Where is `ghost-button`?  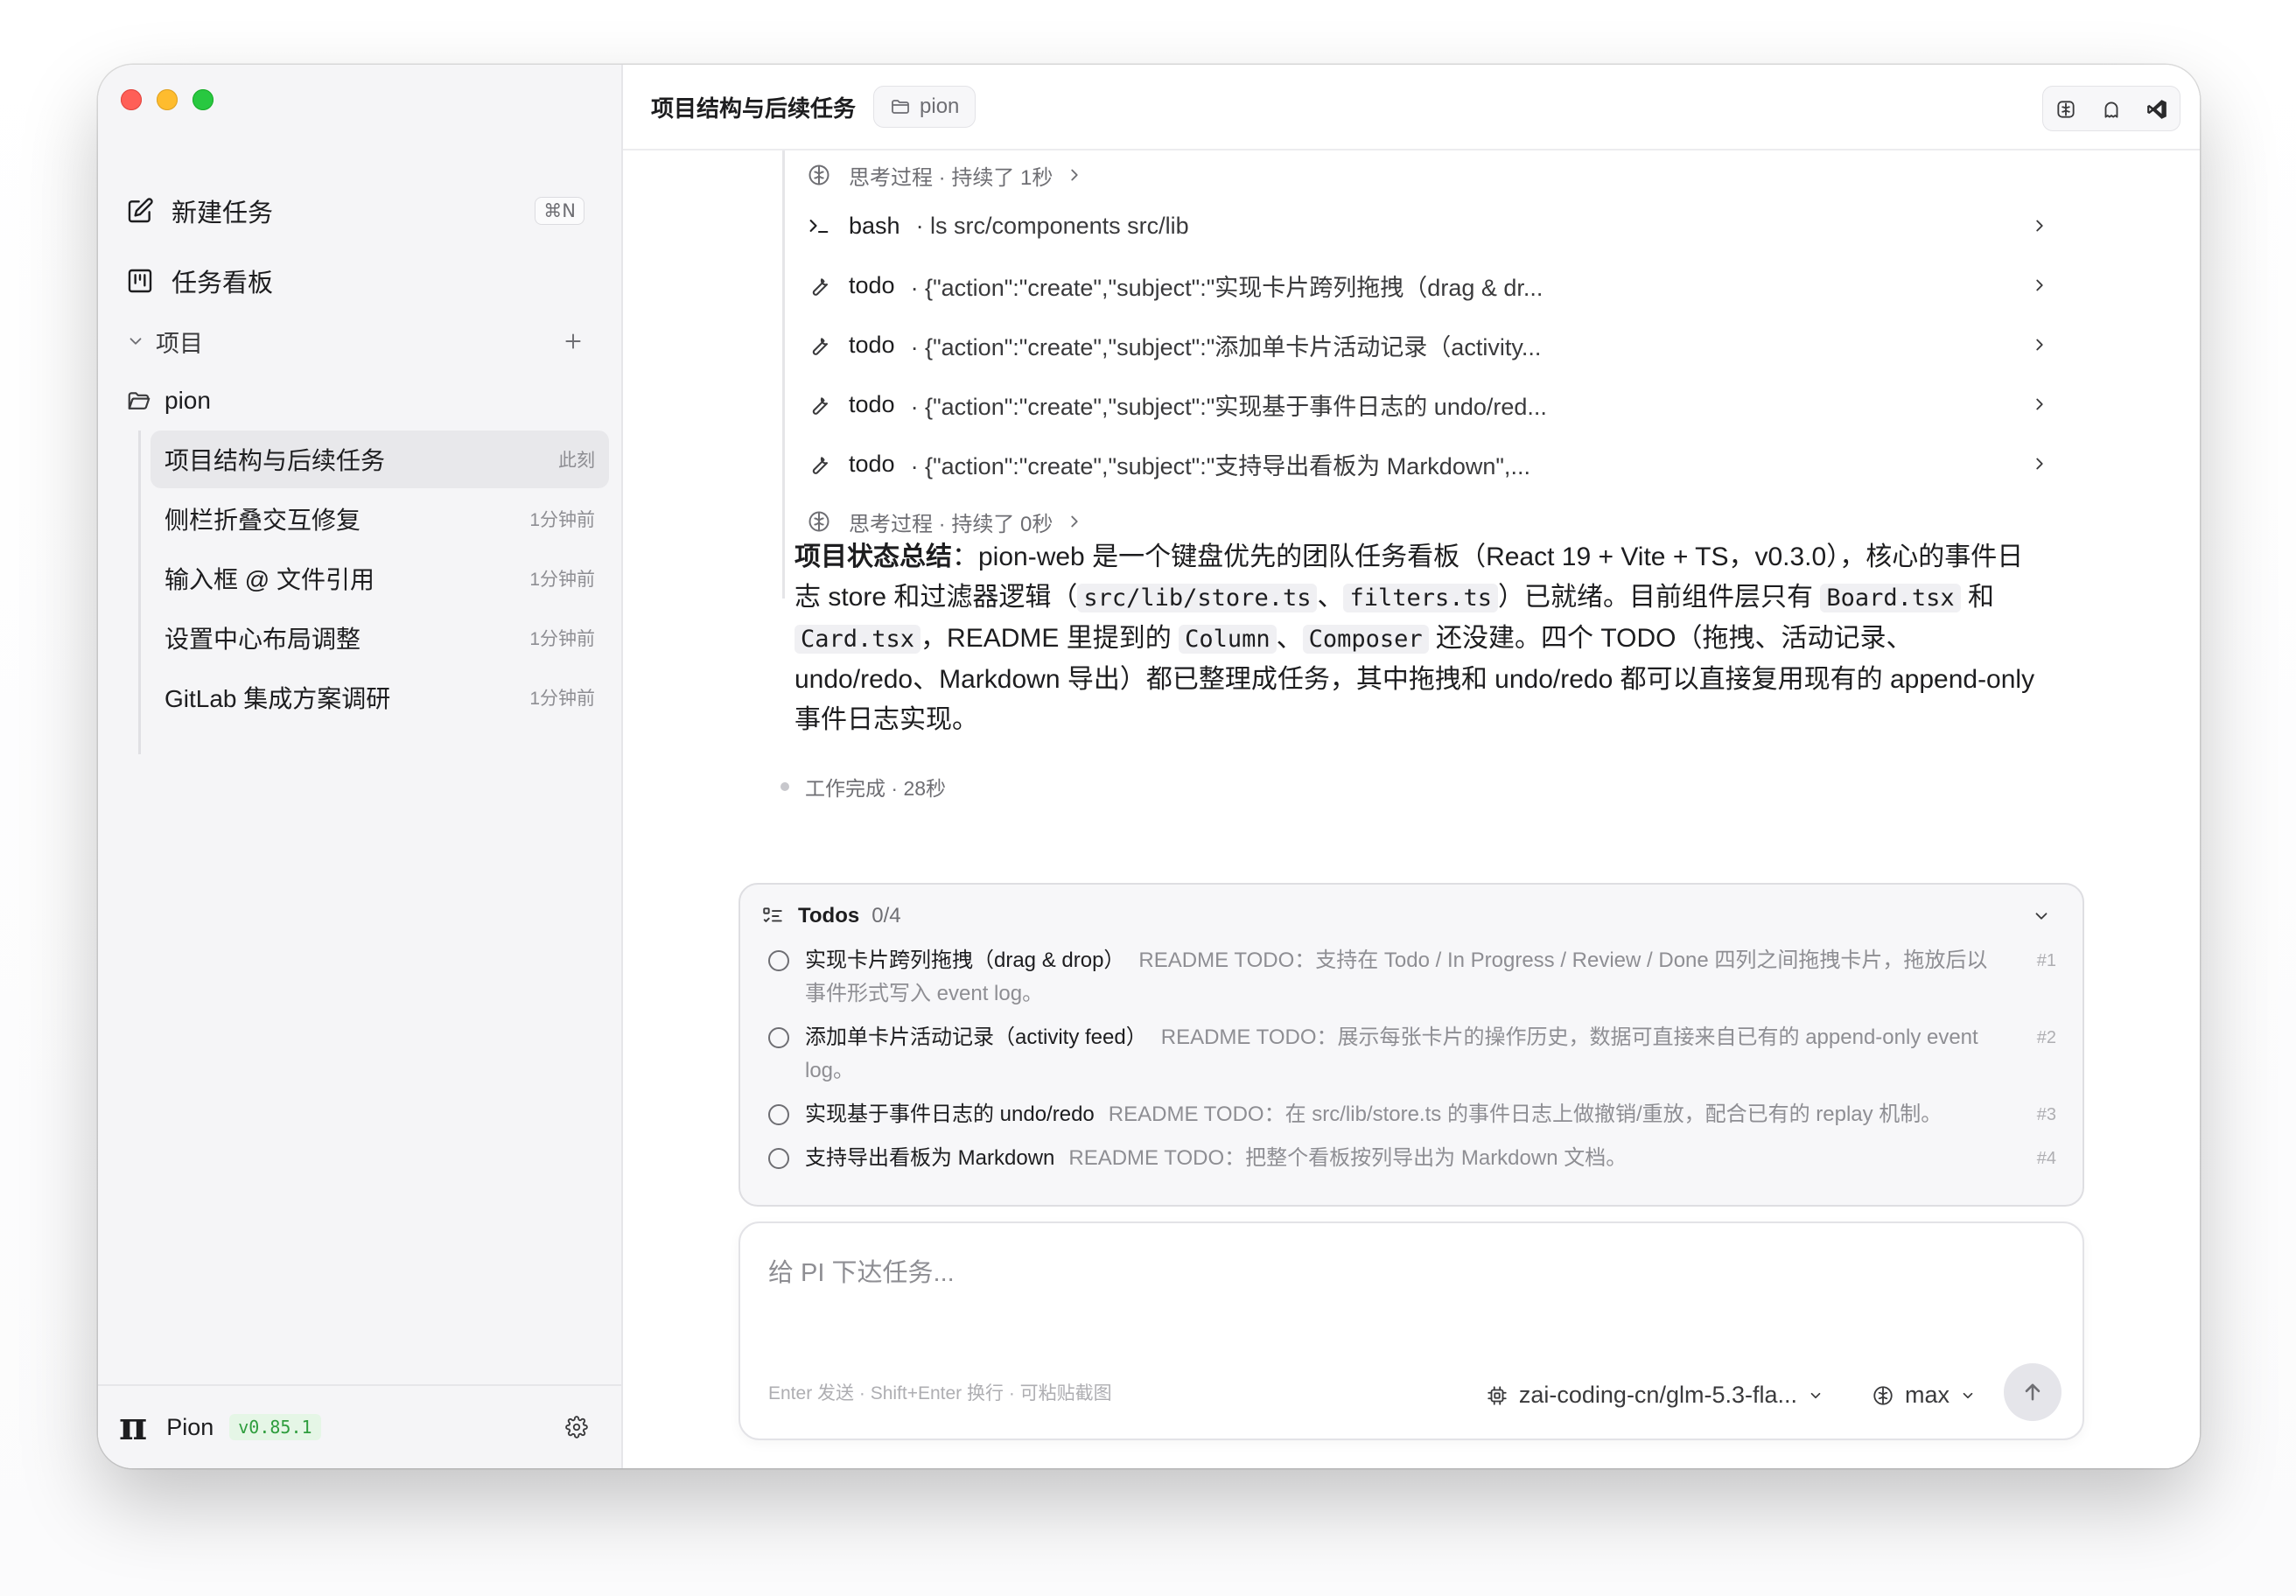
ghost-button is located at coordinates (2111, 108).